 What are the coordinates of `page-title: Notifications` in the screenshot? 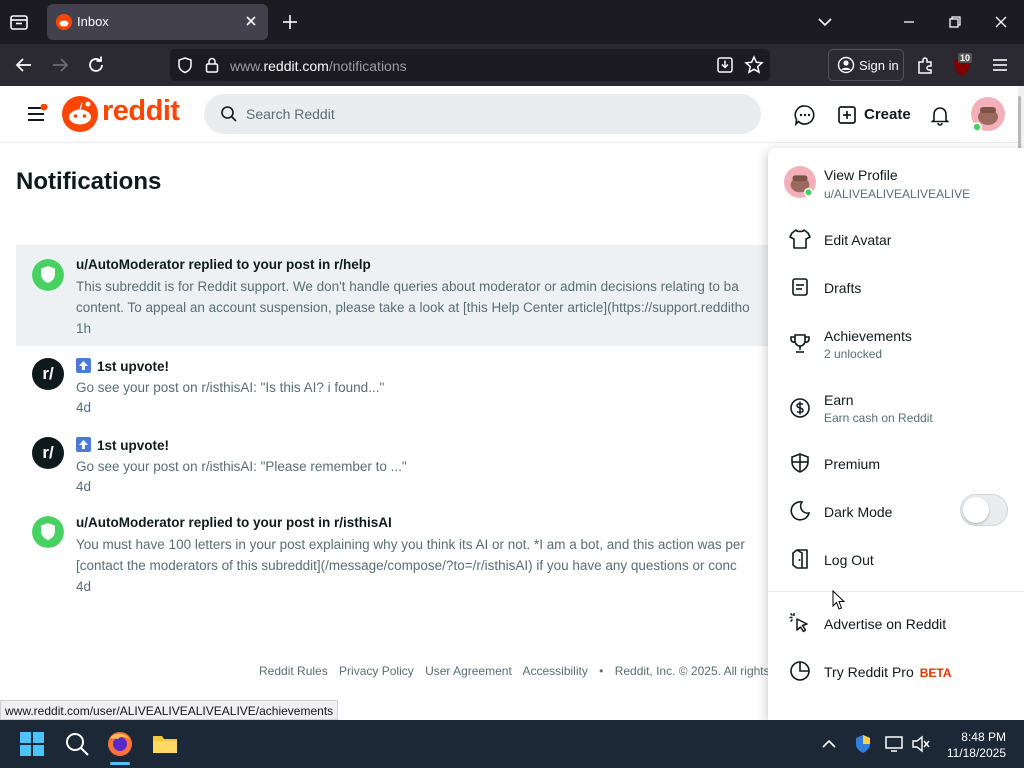 It's located at (89, 181).